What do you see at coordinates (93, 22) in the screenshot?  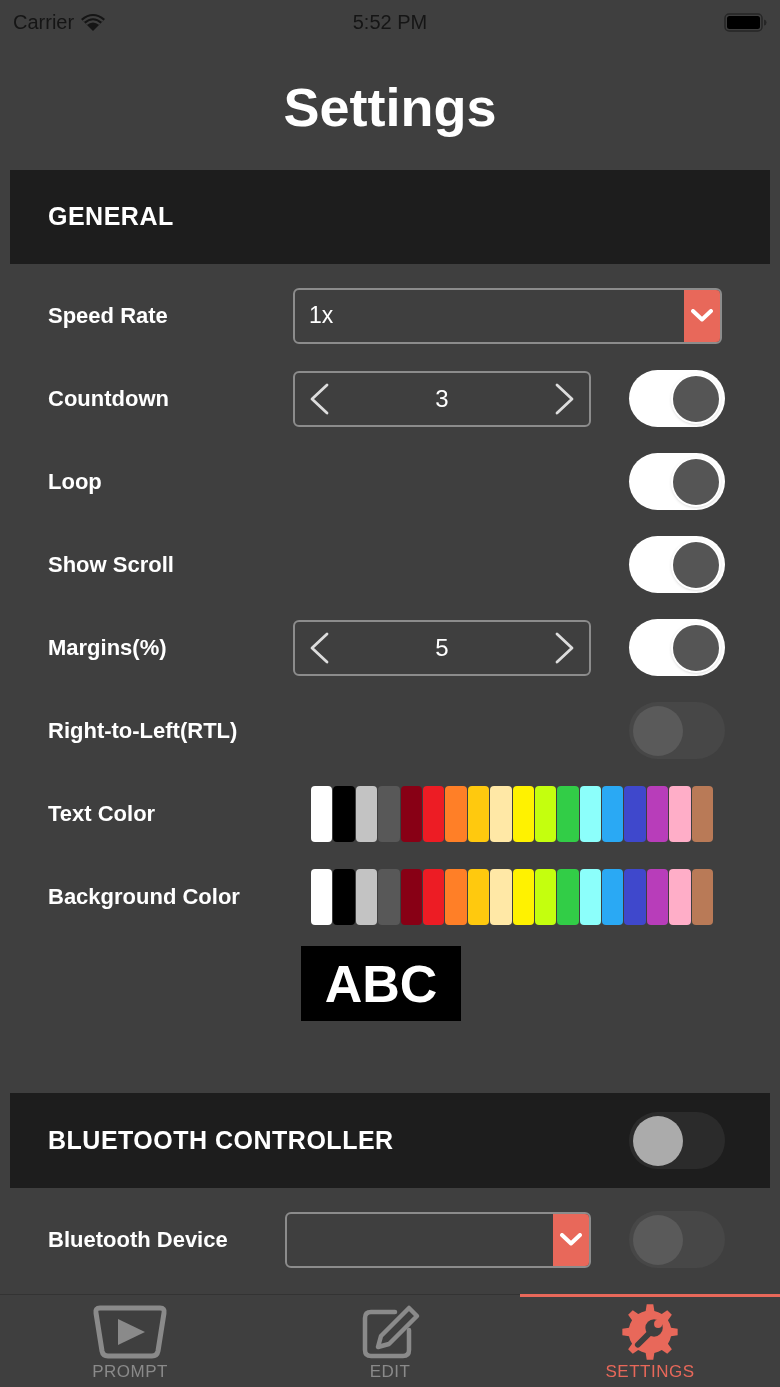 I see `wifi-icon` at bounding box center [93, 22].